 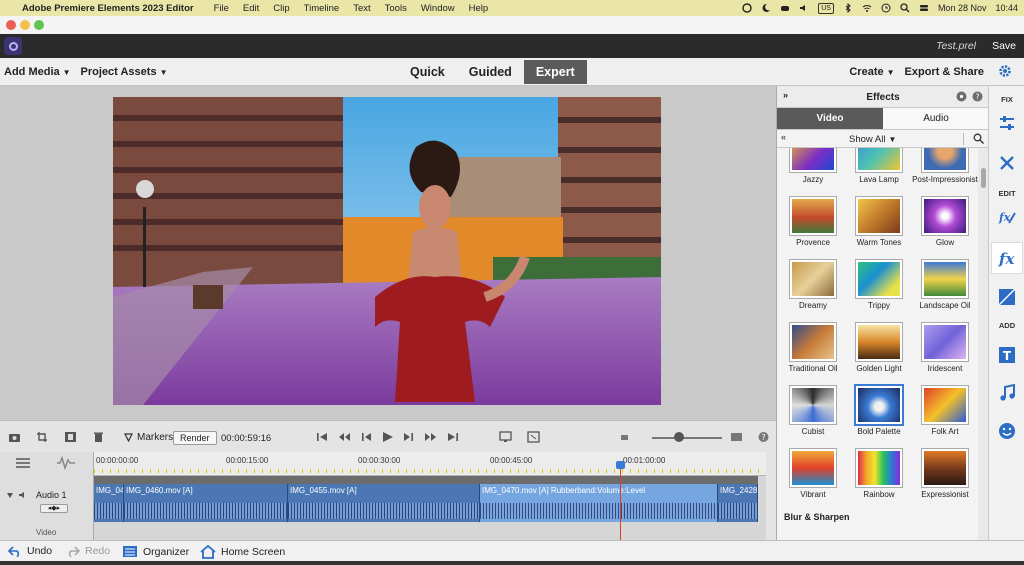 What do you see at coordinates (25, 25) in the screenshot?
I see `minimize-window-button` at bounding box center [25, 25].